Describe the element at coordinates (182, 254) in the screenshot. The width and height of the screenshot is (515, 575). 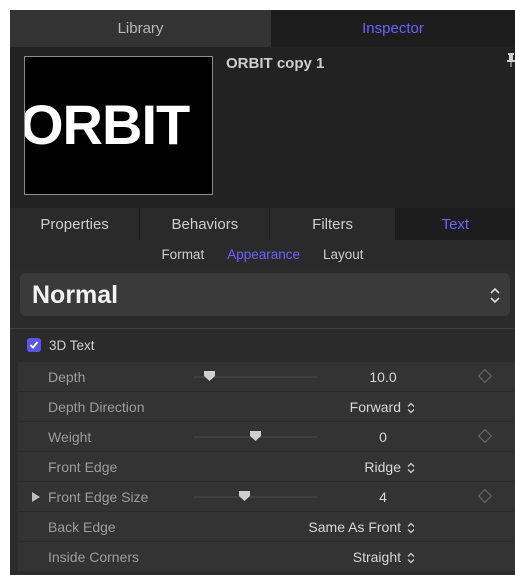
I see `pane-format: Format` at that location.